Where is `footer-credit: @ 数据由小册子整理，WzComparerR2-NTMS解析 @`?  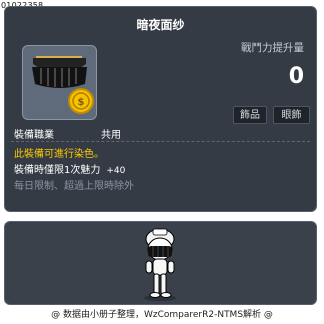 footer-credit: @ 数据由小册子整理，WzComparerR2-NTMS解析 @ is located at coordinates (162, 315).